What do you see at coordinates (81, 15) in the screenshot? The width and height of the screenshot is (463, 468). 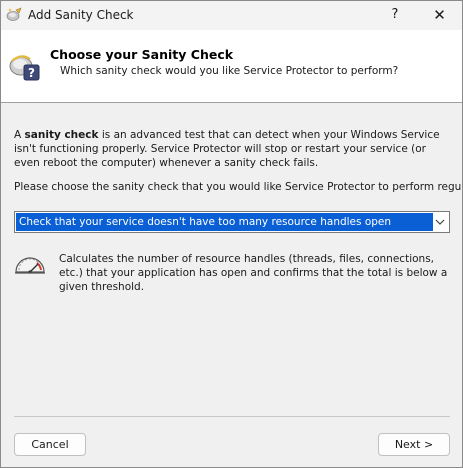 I see `window-title: Add Sanity Check` at bounding box center [81, 15].